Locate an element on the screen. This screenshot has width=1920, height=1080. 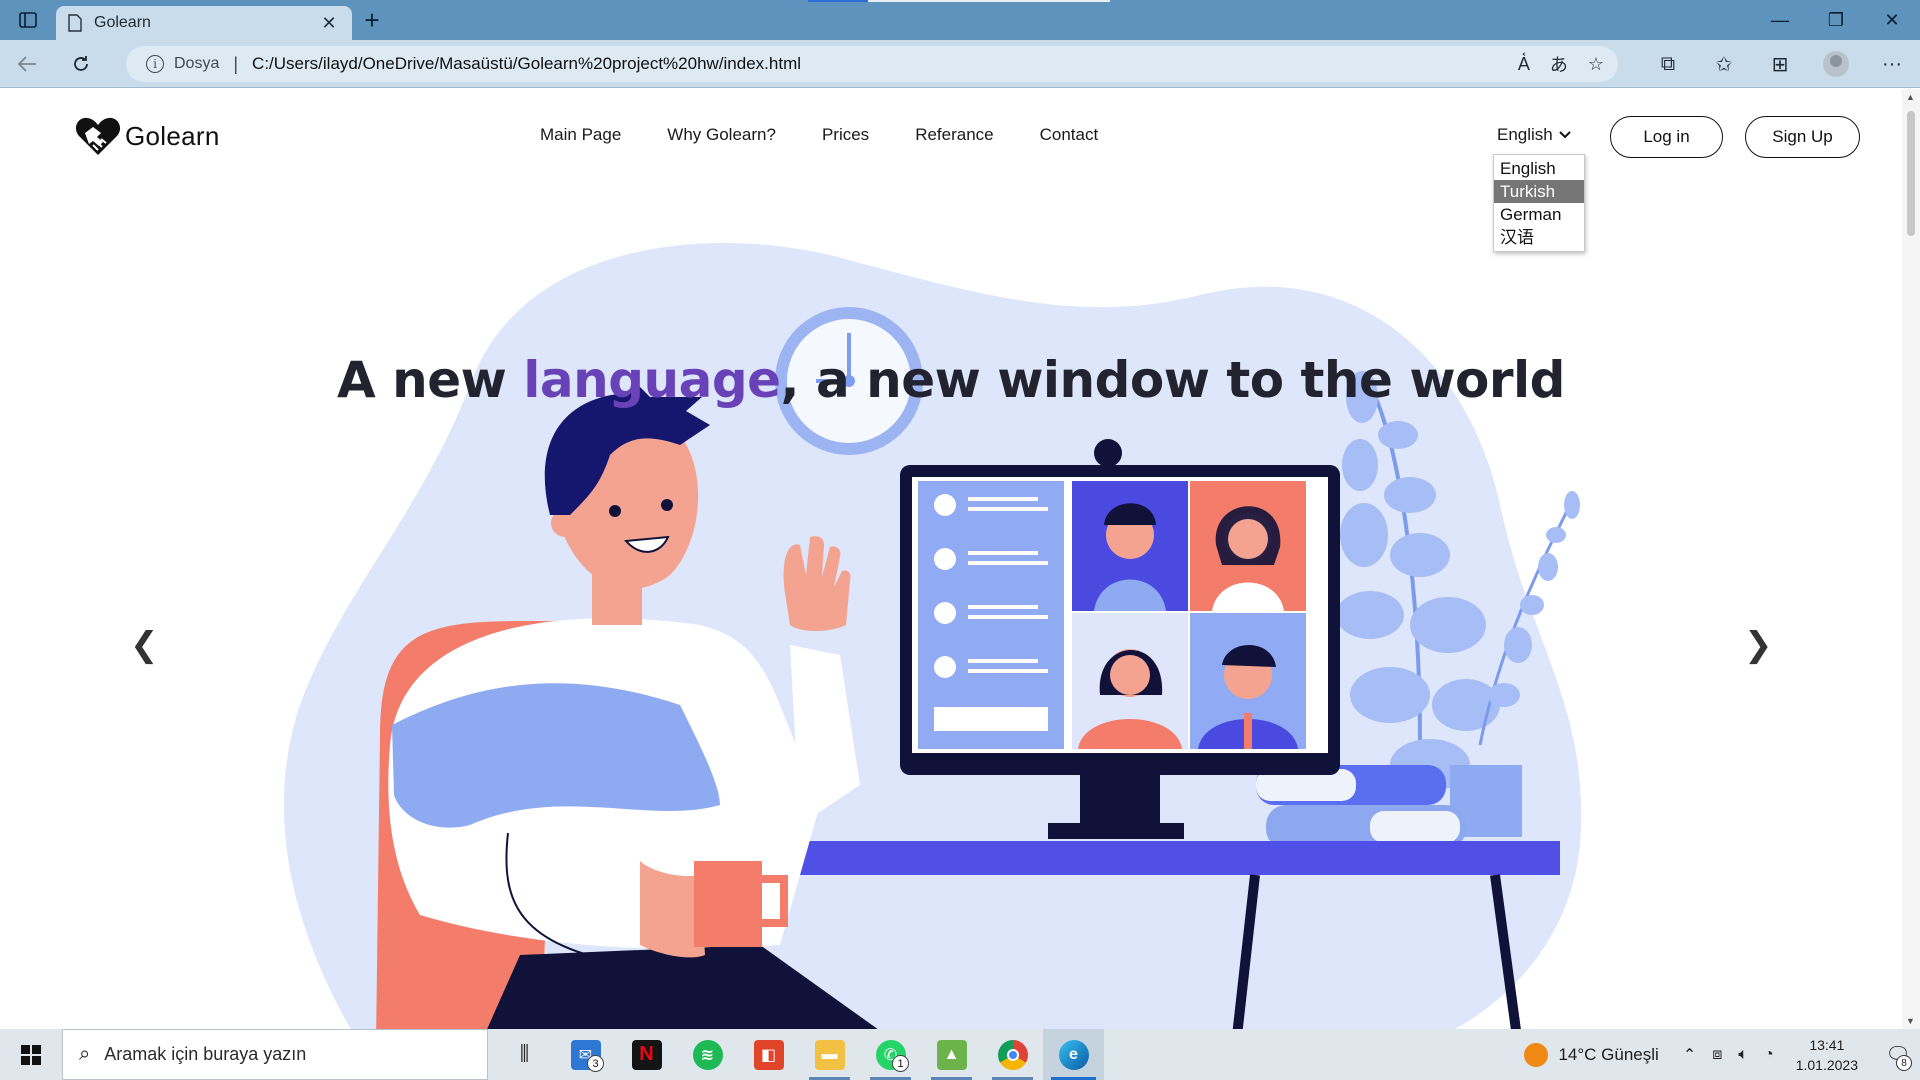
edge-app: e is located at coordinates (1073, 1054).